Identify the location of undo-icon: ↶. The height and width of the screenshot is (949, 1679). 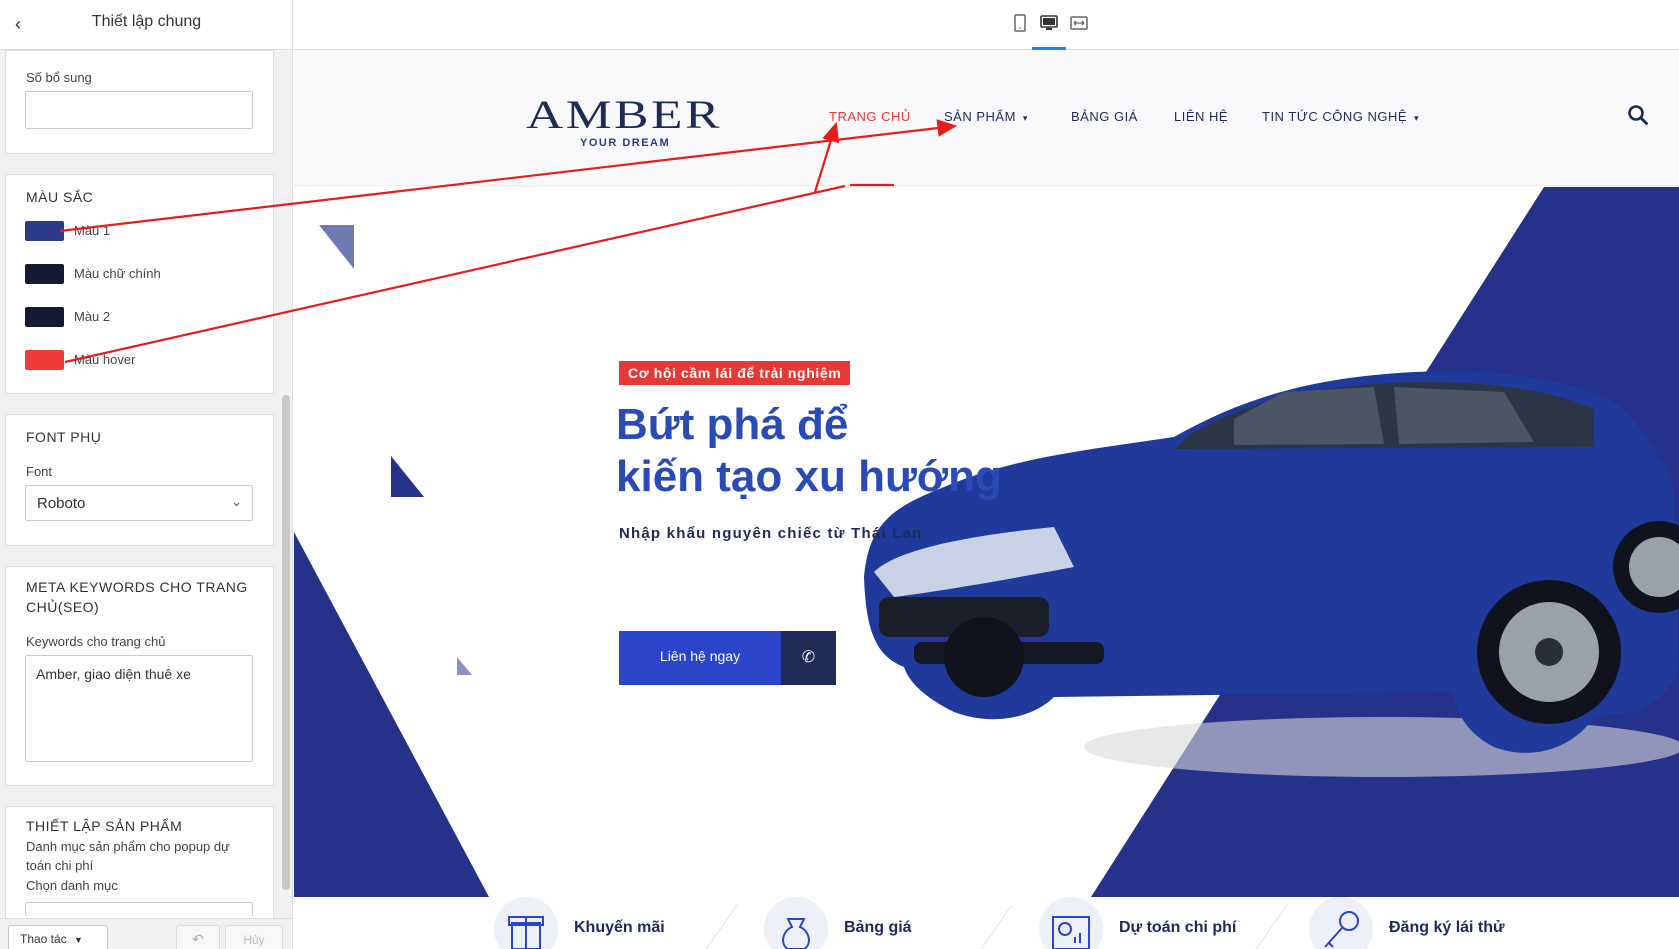
(198, 939).